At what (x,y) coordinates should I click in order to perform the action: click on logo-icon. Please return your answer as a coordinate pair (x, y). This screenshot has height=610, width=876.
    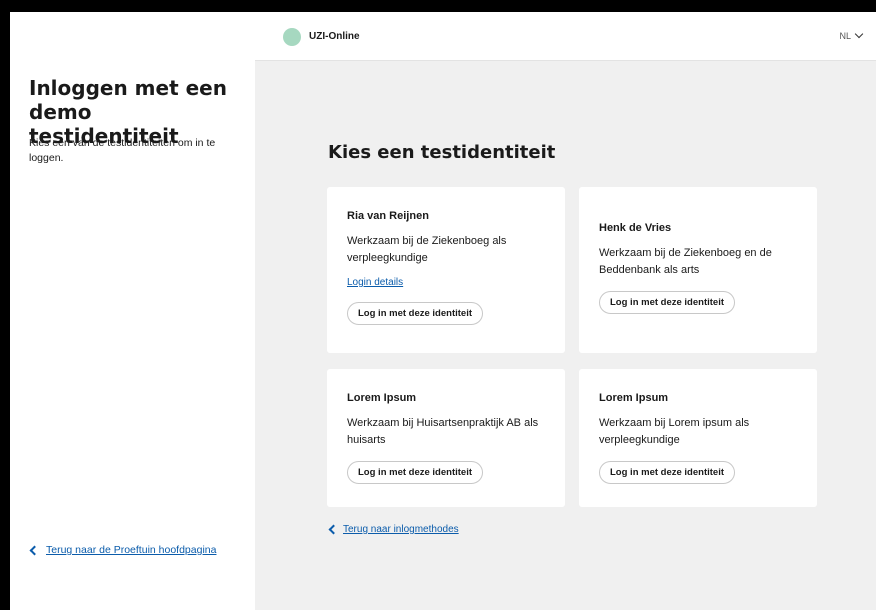
    Looking at the image, I should click on (292, 37).